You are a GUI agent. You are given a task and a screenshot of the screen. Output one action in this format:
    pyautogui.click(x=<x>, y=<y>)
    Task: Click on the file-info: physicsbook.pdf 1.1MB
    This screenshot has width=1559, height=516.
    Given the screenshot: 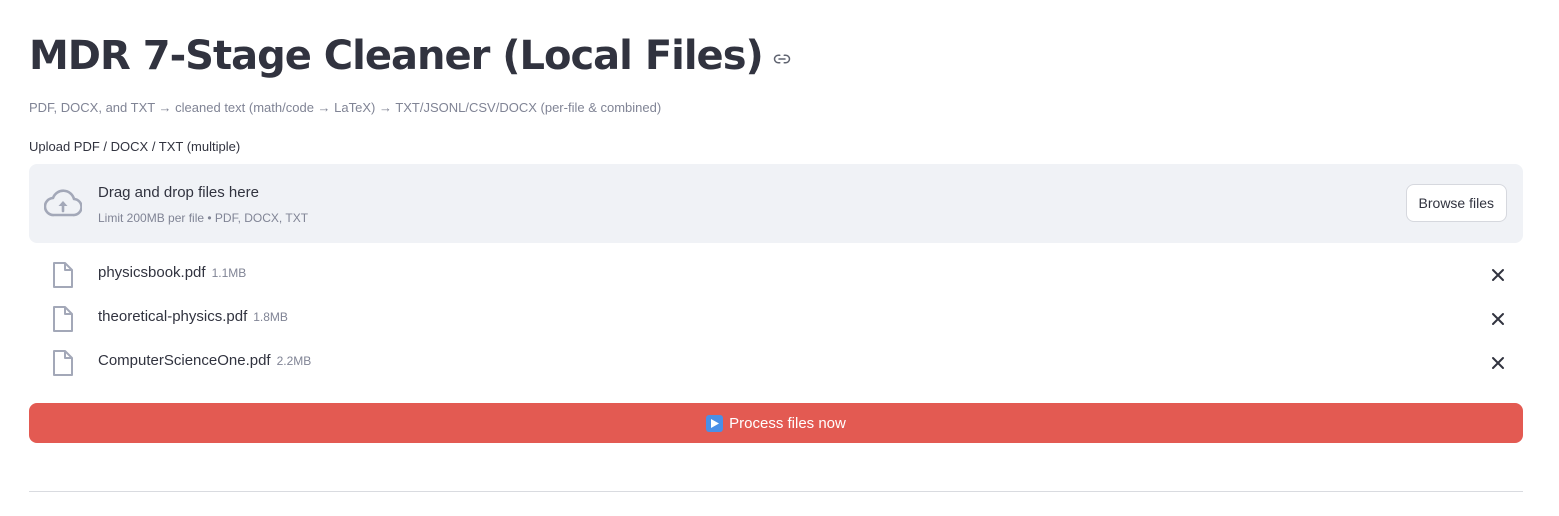 What is the action you would take?
    pyautogui.click(x=172, y=272)
    